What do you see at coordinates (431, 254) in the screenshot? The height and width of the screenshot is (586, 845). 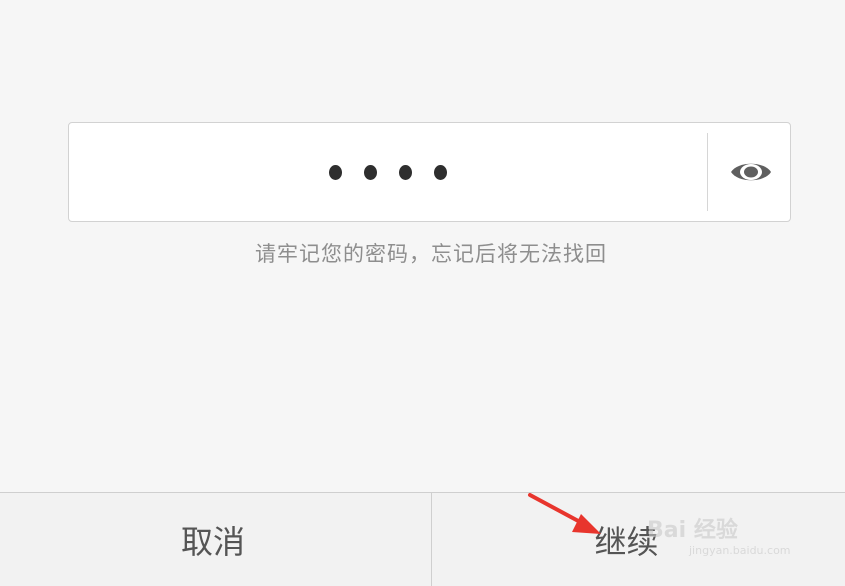 I see `password-hint: 请牢记您的密码，忘记后将无法找回` at bounding box center [431, 254].